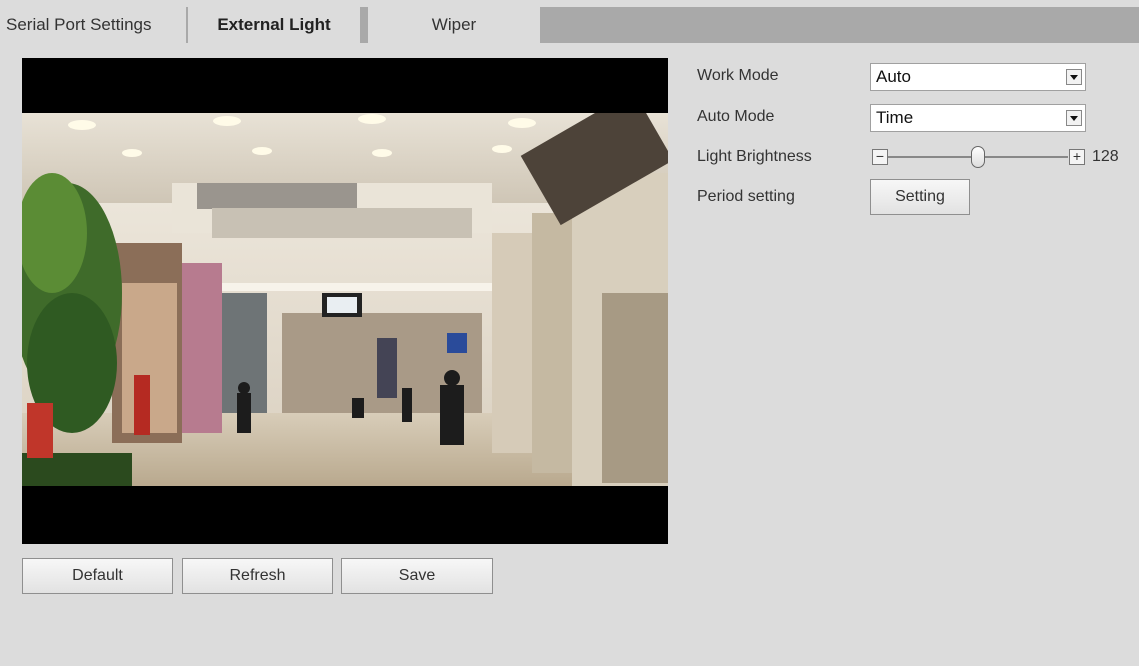 The width and height of the screenshot is (1139, 666). I want to click on work-mode-value: Auto, so click(893, 76).